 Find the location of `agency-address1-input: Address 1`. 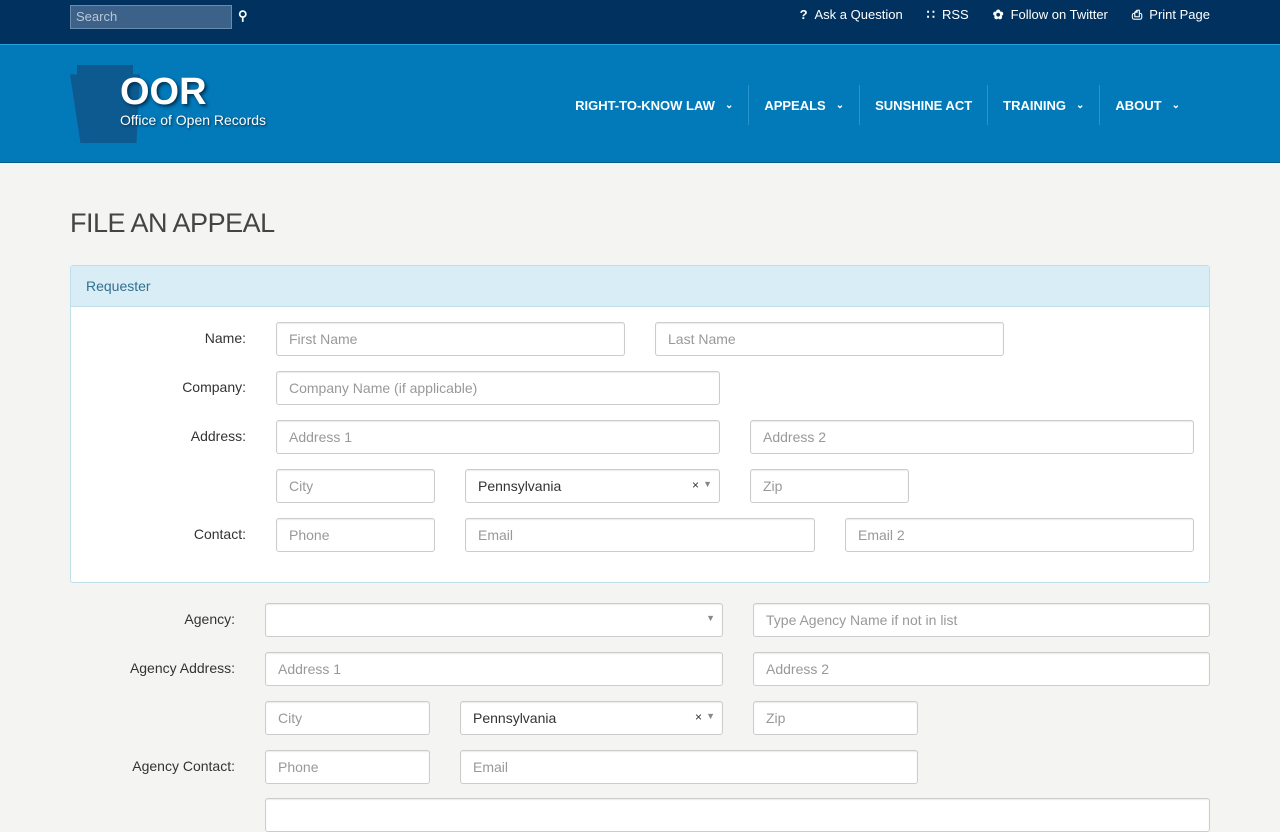

agency-address1-input: Address 1 is located at coordinates (494, 669).